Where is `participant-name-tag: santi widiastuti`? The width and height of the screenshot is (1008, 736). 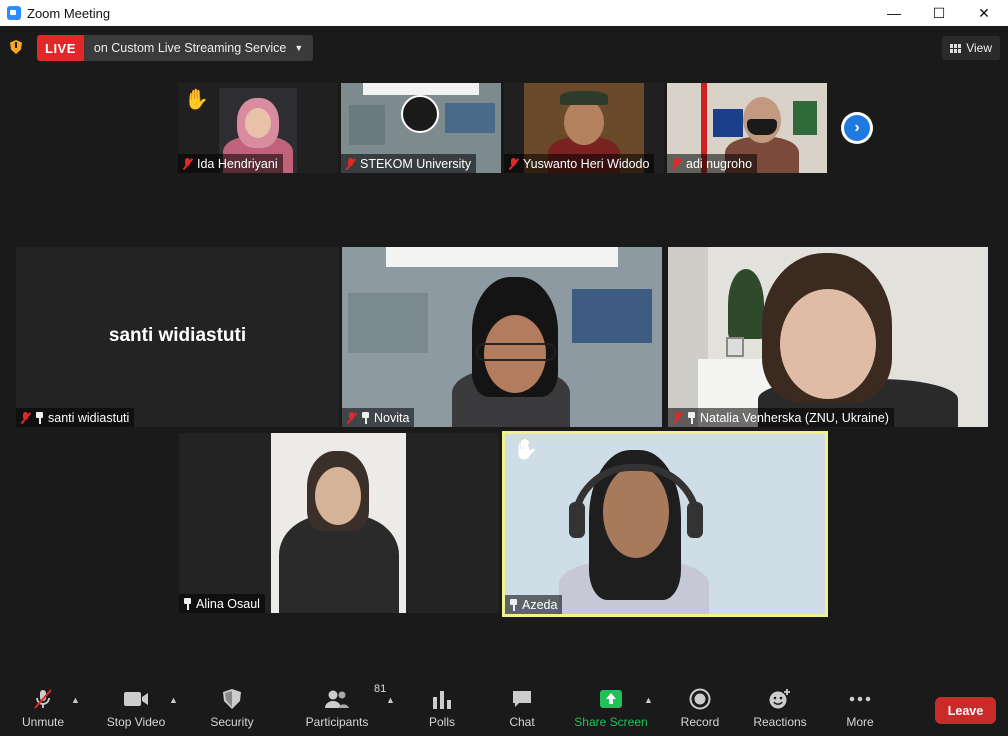 participant-name-tag: santi widiastuti is located at coordinates (75, 417).